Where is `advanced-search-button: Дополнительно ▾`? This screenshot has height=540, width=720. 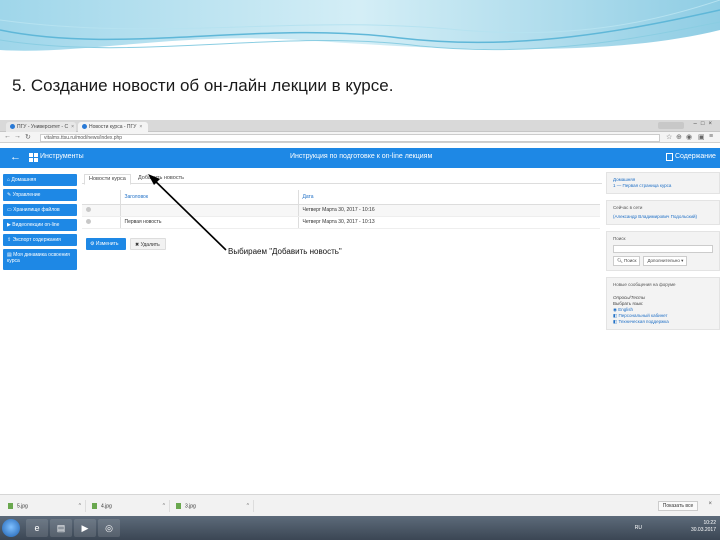 advanced-search-button: Дополнительно ▾ is located at coordinates (665, 261).